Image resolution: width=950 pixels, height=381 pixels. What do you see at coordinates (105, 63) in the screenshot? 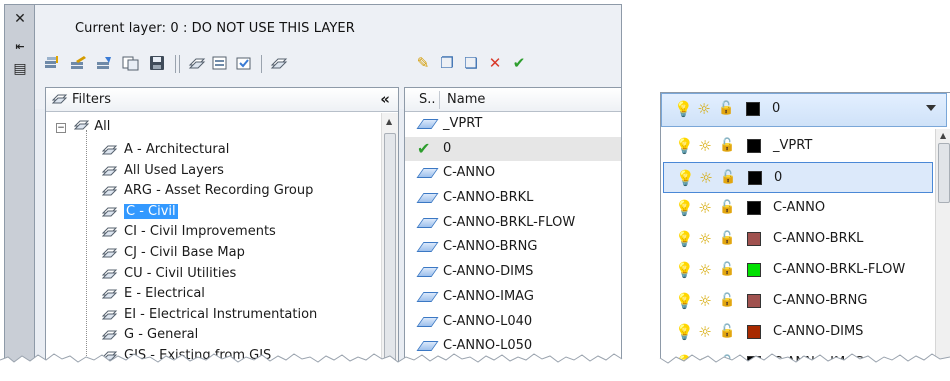
I see `layer-states-manager-icon` at bounding box center [105, 63].